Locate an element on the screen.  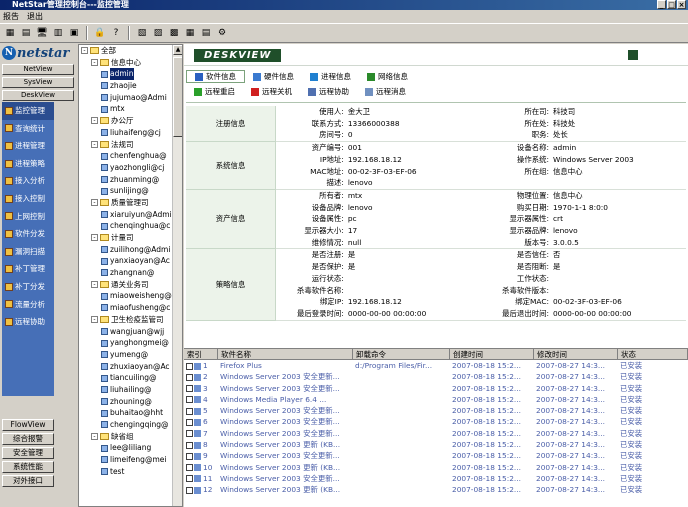
tree-node: zhouning@ is located at coordinates (126, 402).